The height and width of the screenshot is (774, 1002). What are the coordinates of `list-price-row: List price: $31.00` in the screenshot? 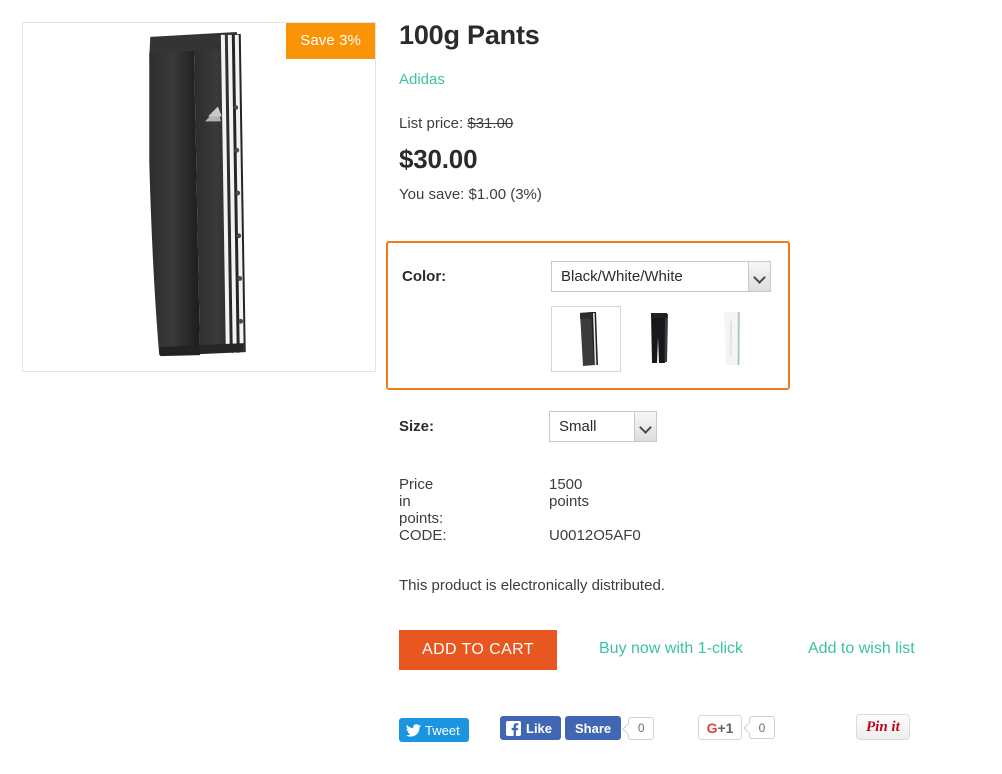 It's located at (689, 123).